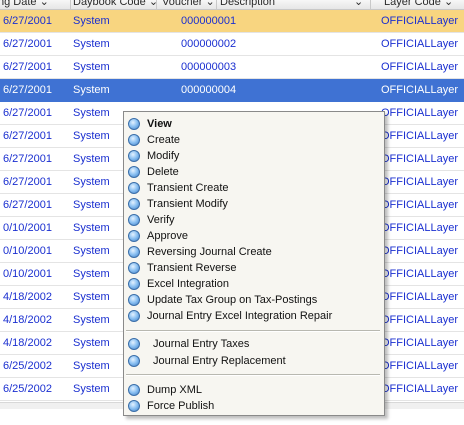  I want to click on menu-item-label: Transient Create, so click(188, 188).